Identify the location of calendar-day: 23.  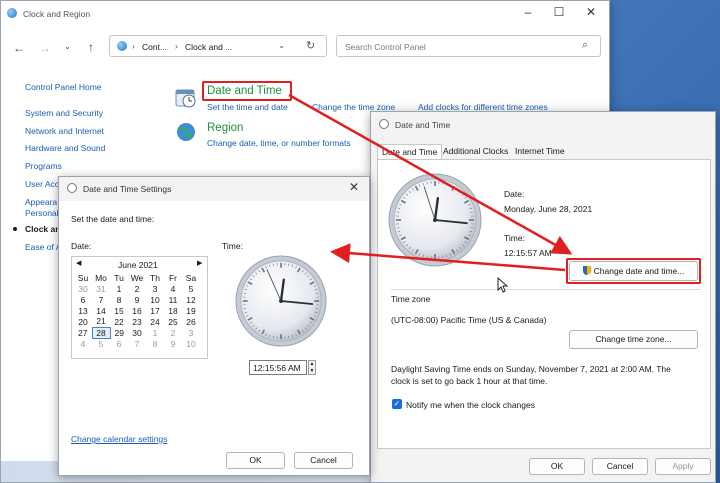
(137, 321).